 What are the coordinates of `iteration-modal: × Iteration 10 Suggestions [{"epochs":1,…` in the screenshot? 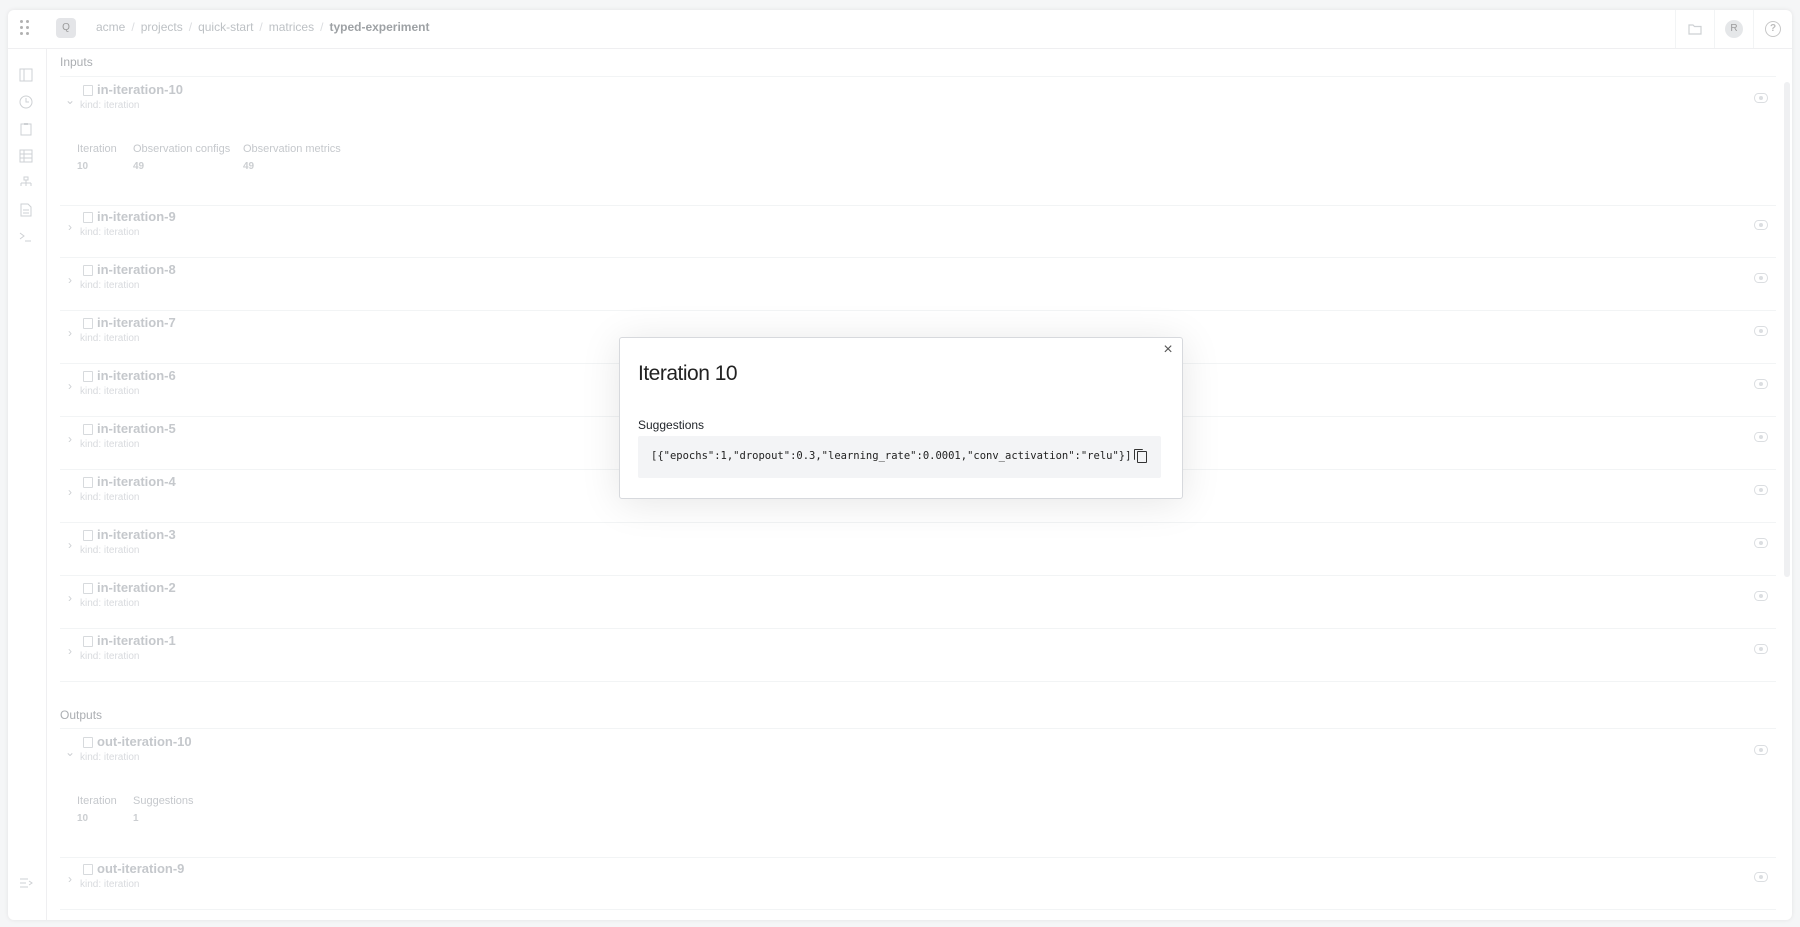 It's located at (901, 418).